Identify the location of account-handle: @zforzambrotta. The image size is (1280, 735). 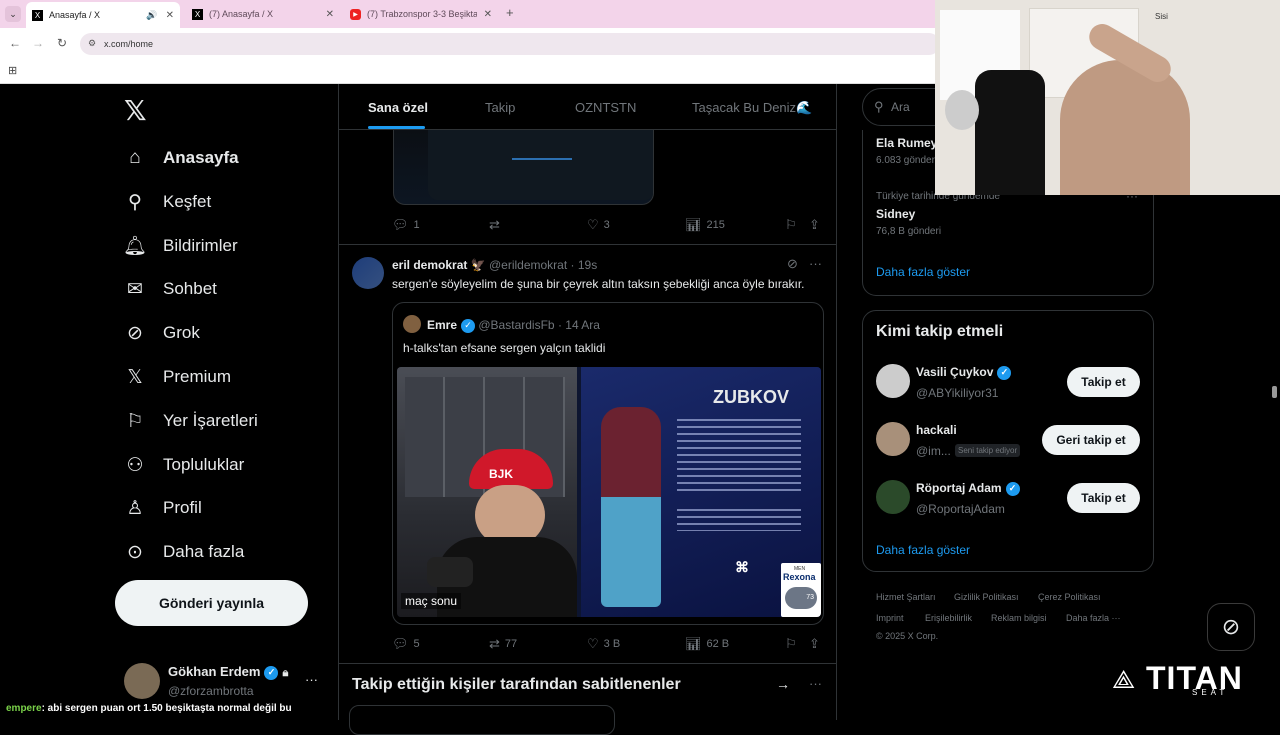
(211, 691).